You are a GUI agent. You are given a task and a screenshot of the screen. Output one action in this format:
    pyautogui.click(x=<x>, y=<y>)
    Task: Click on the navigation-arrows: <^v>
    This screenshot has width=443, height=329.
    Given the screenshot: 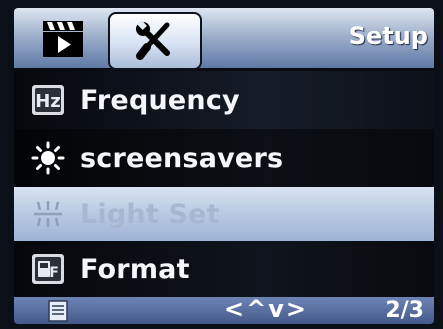 What is the action you would take?
    pyautogui.click(x=266, y=309)
    